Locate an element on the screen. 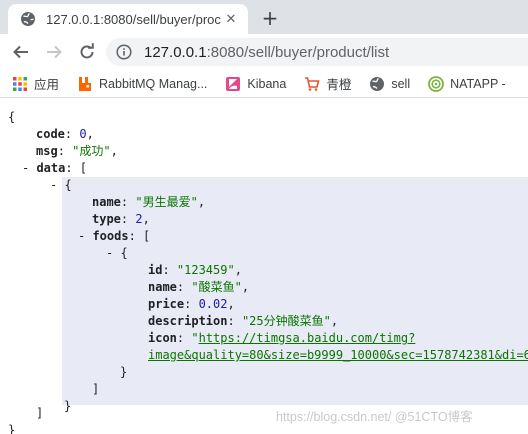 The image size is (528, 434). json-line-msg: msg: "成功", is located at coordinates (77, 151).